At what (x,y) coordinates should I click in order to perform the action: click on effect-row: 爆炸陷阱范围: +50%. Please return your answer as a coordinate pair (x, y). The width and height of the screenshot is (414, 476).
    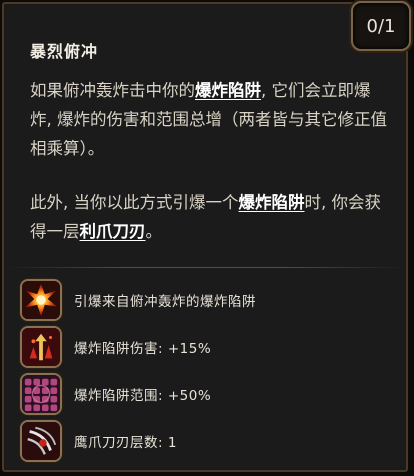
    Looking at the image, I should click on (209, 393).